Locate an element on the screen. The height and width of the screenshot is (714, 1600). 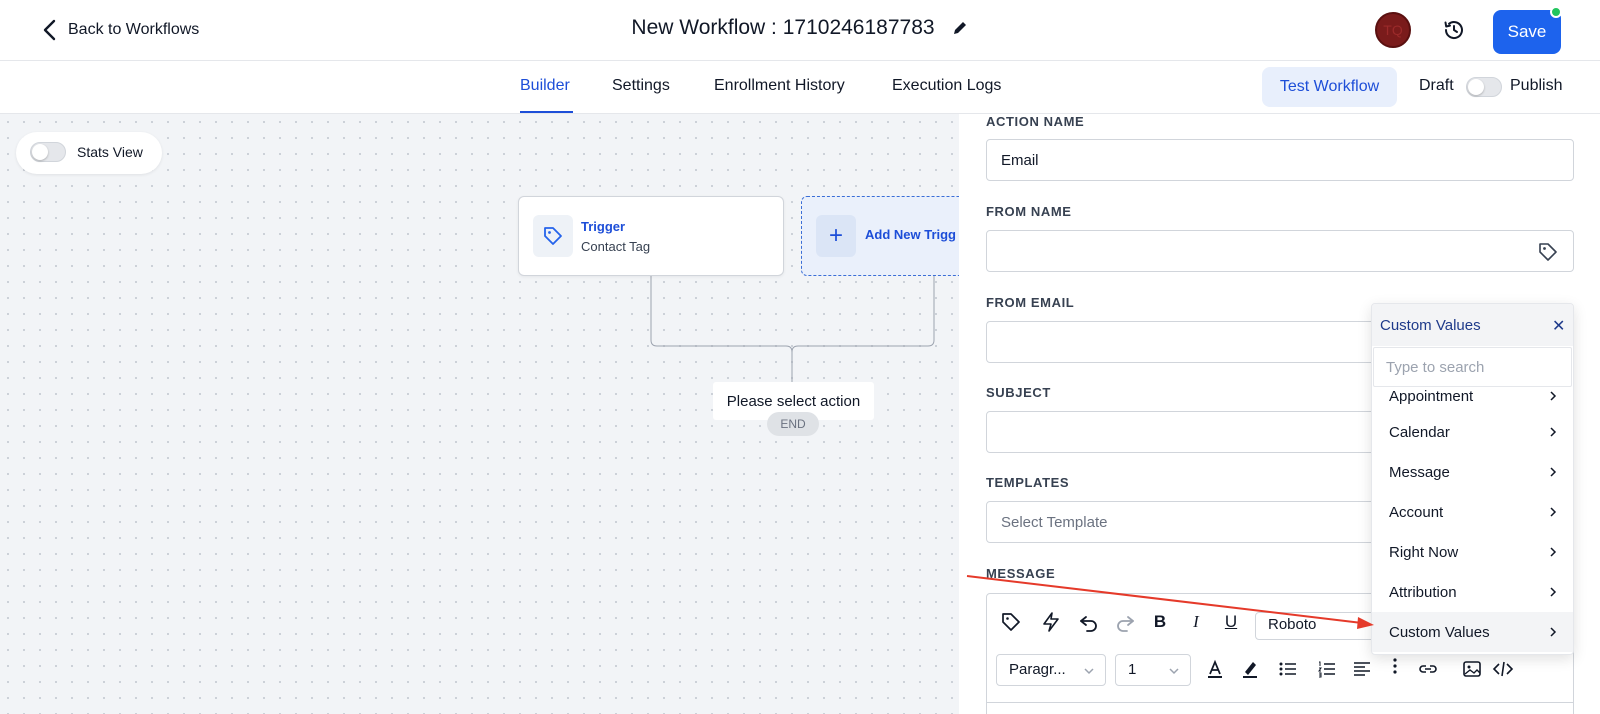
custom-values-header: Custom Values ✕ is located at coordinates (1472, 325).